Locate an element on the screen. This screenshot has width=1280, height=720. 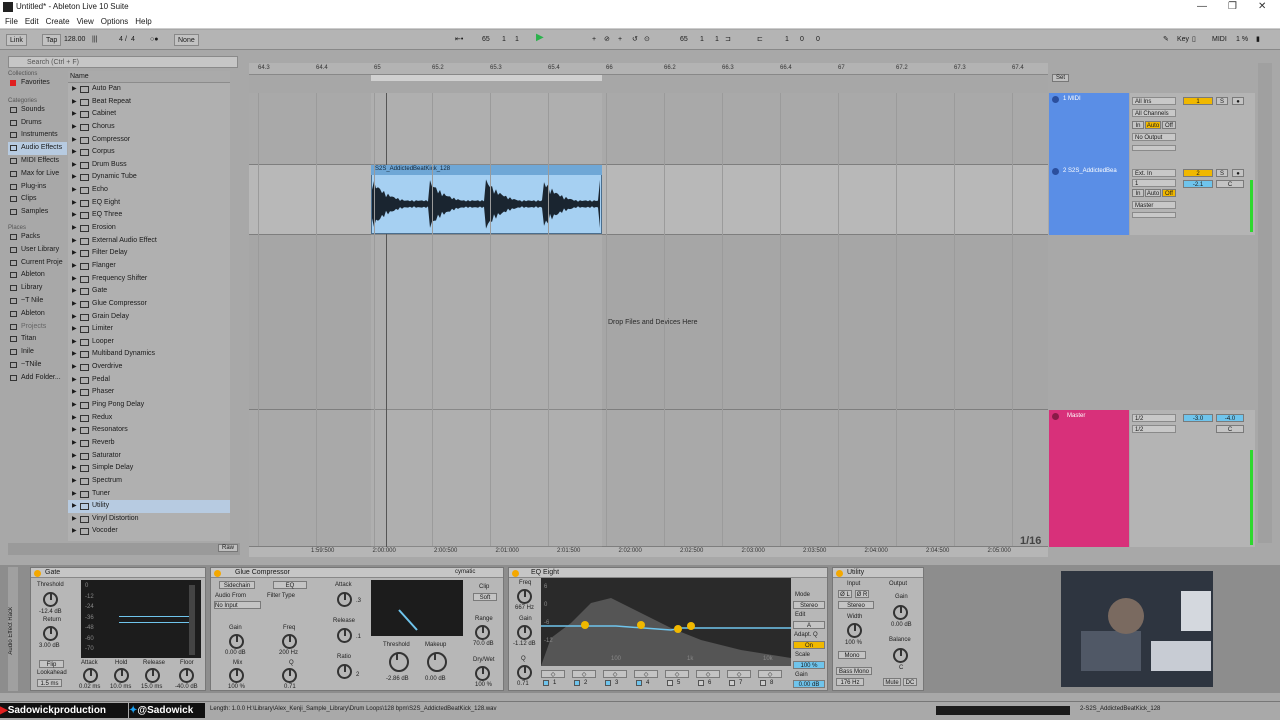
sidechain-button: Sidechain is located at coordinates (237, 585).